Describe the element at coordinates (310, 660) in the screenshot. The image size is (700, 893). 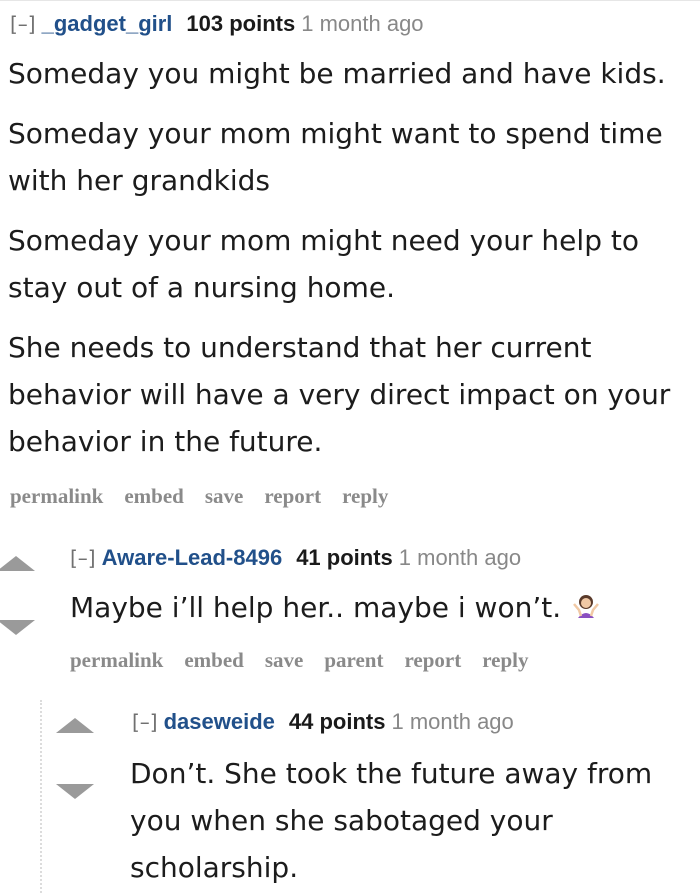
I see `comment-actions: permalink embed save parent report reply` at that location.